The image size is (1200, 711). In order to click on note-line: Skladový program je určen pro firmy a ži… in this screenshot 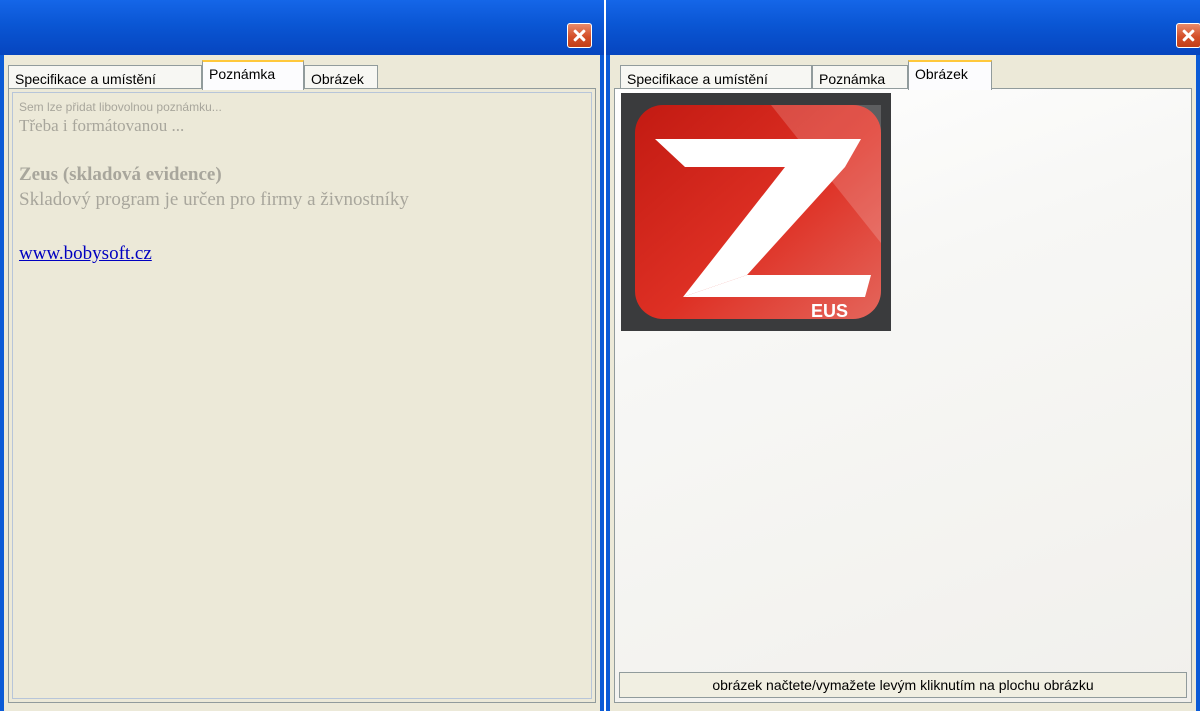, I will do `click(214, 199)`.